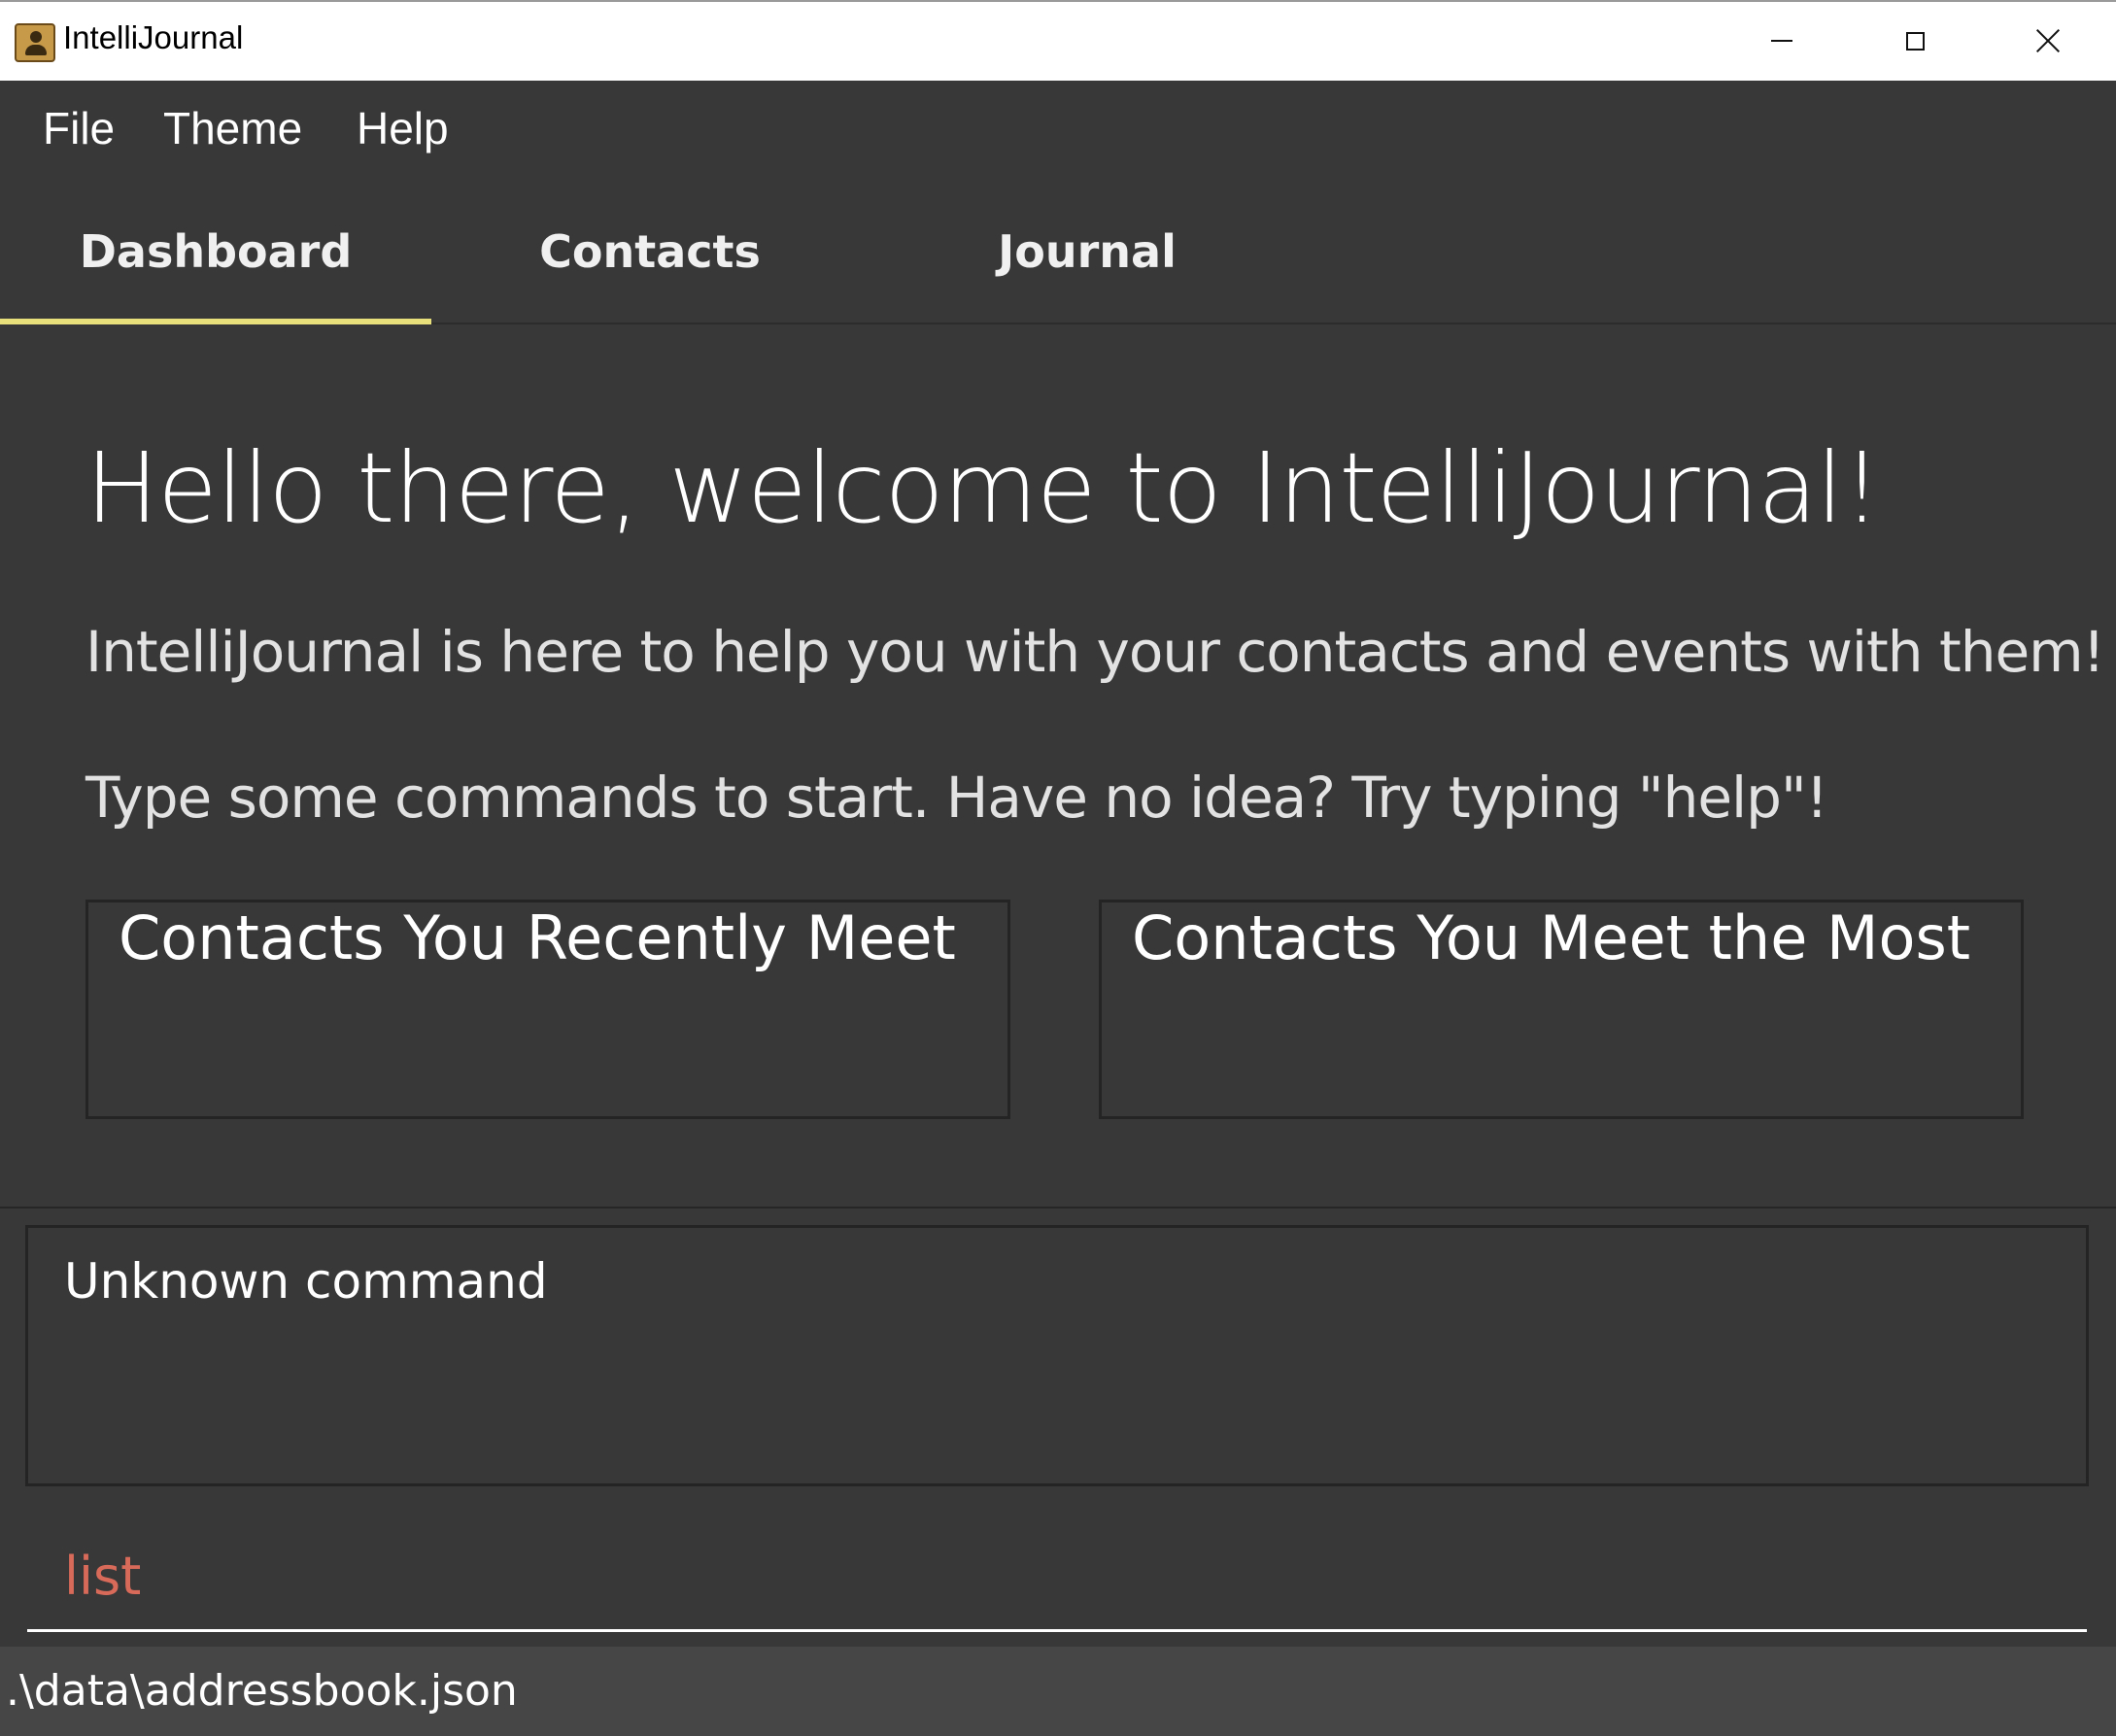  Describe the element at coordinates (262, 1691) in the screenshot. I see `save-file-path: .\data\addressbook.json` at that location.